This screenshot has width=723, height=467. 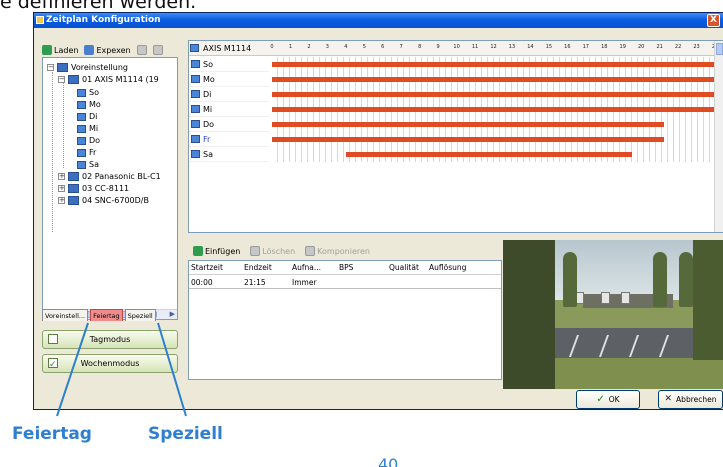 What do you see at coordinates (185, 434) in the screenshot?
I see `special-callout: Speziell` at bounding box center [185, 434].